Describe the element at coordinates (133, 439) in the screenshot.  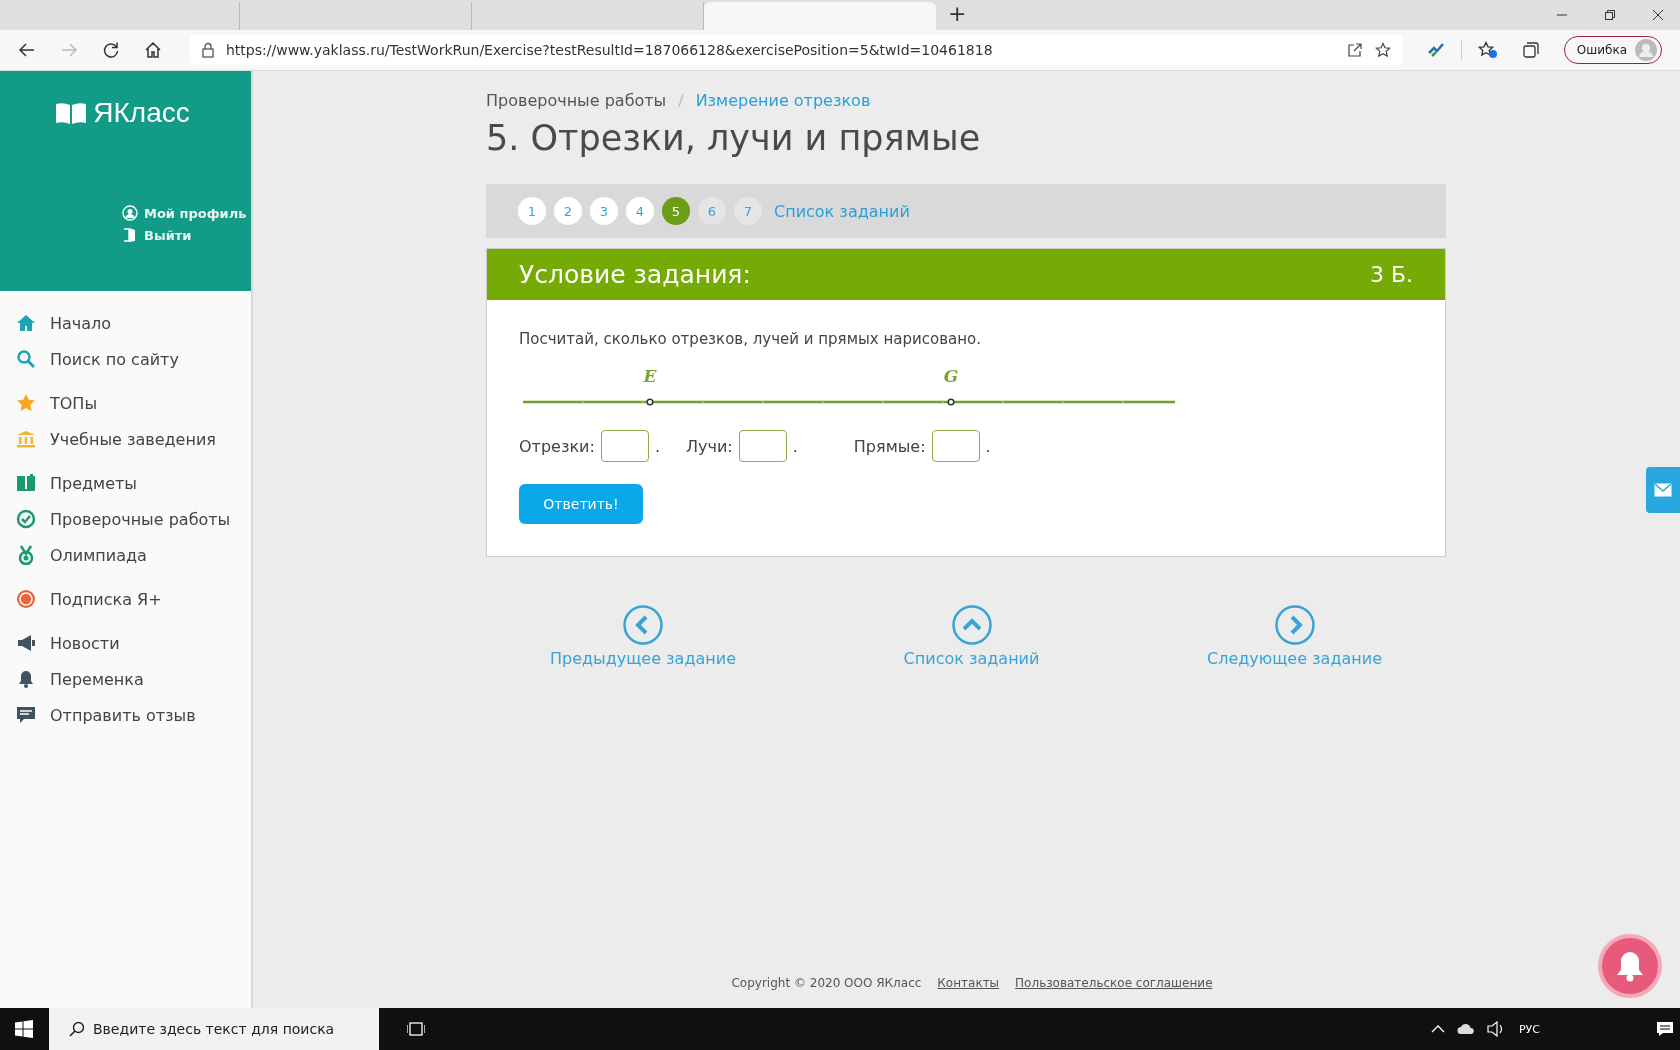
I see `sidebar-item: Учебные заведения` at that location.